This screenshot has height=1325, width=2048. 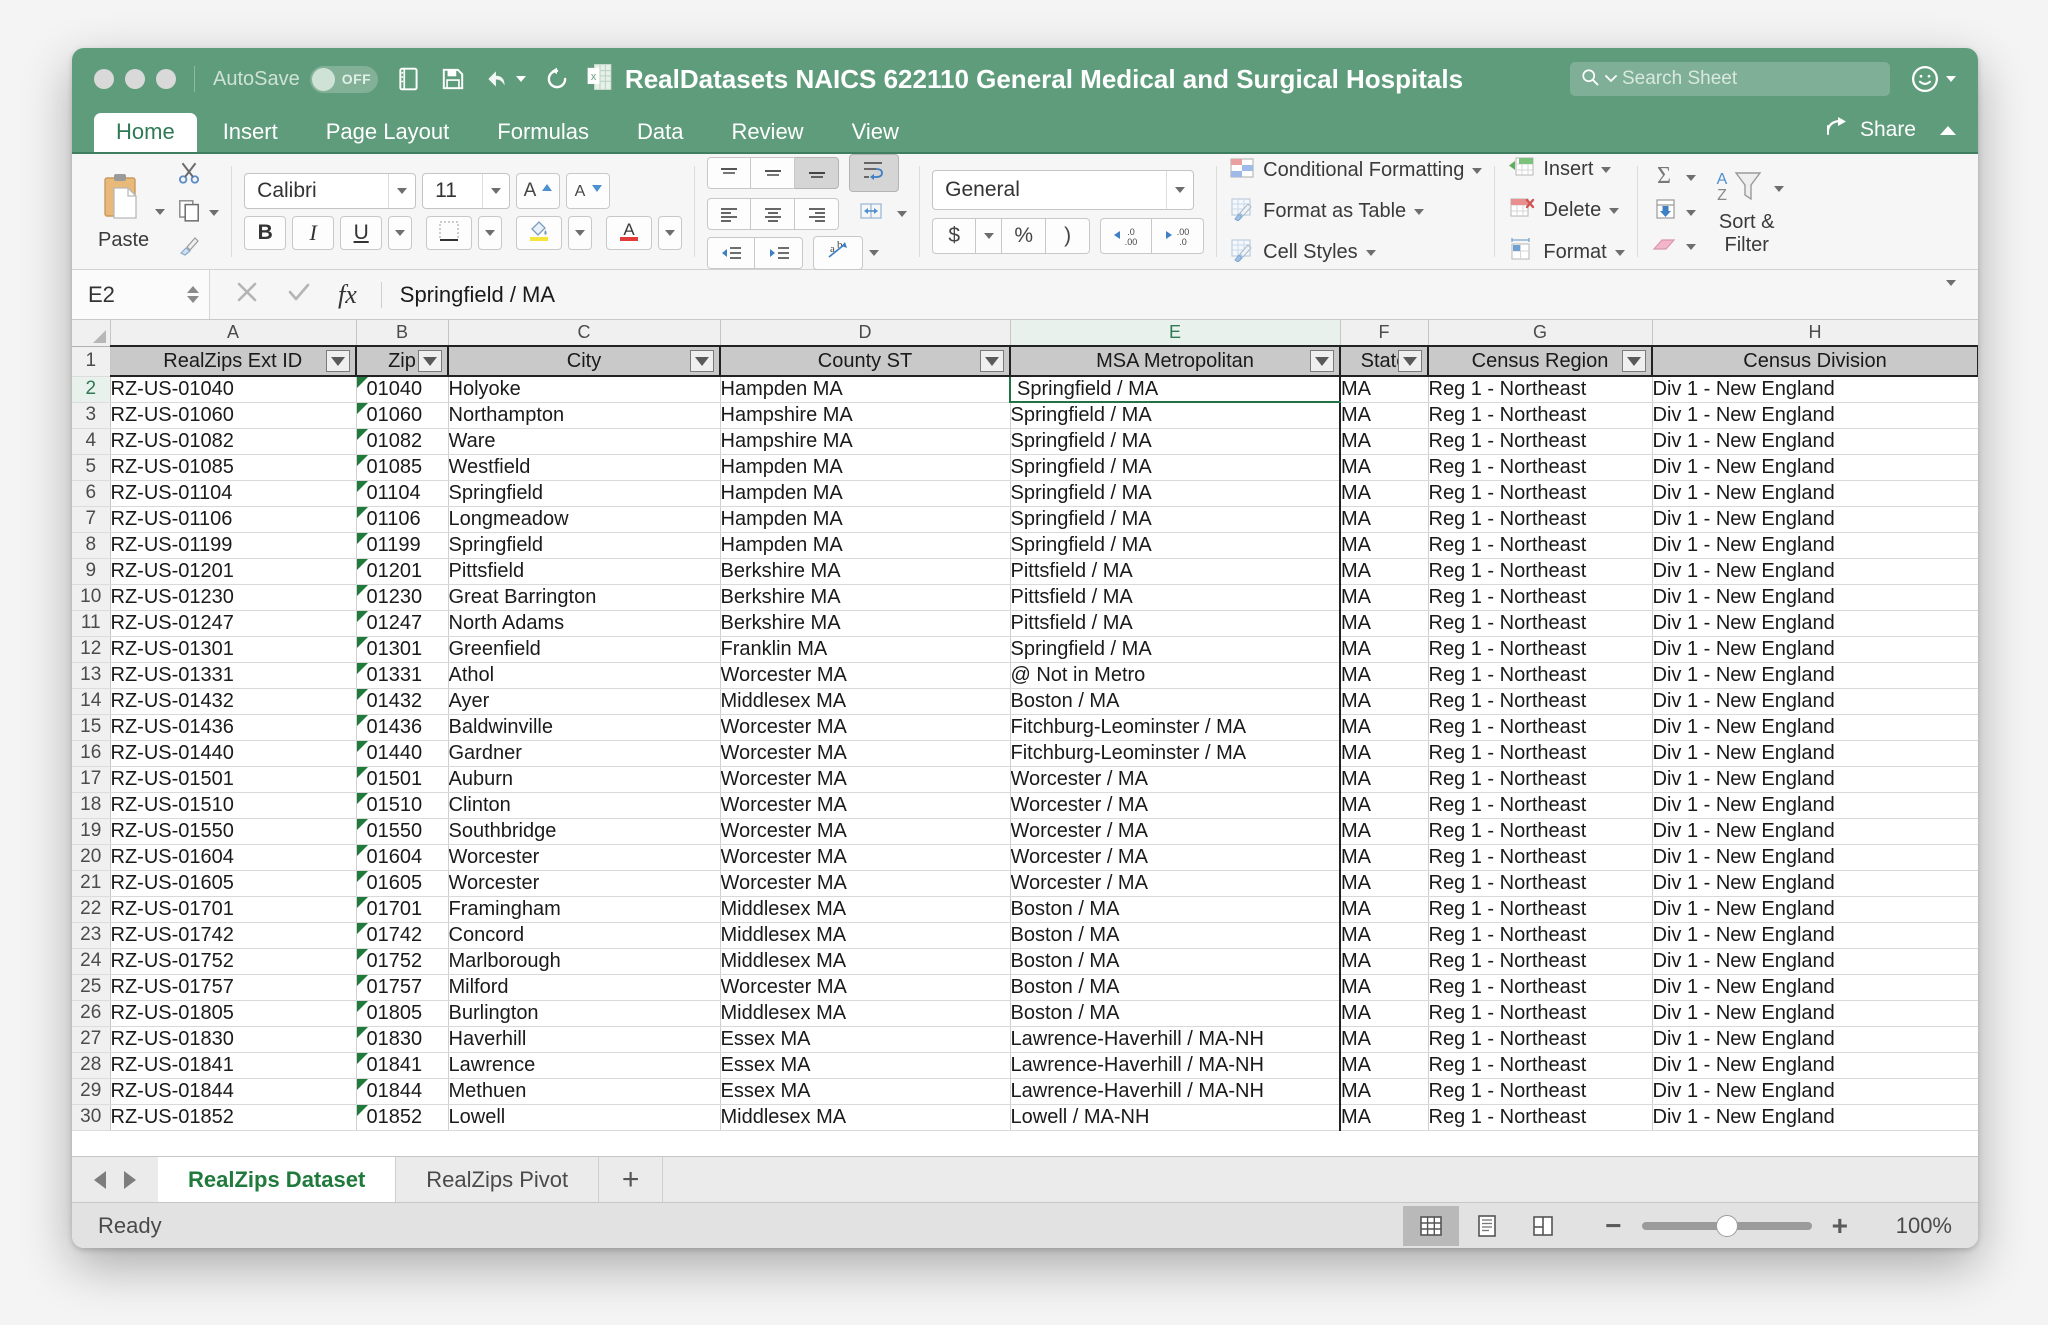 I want to click on fill-color-dropdown-button, so click(x=580, y=233).